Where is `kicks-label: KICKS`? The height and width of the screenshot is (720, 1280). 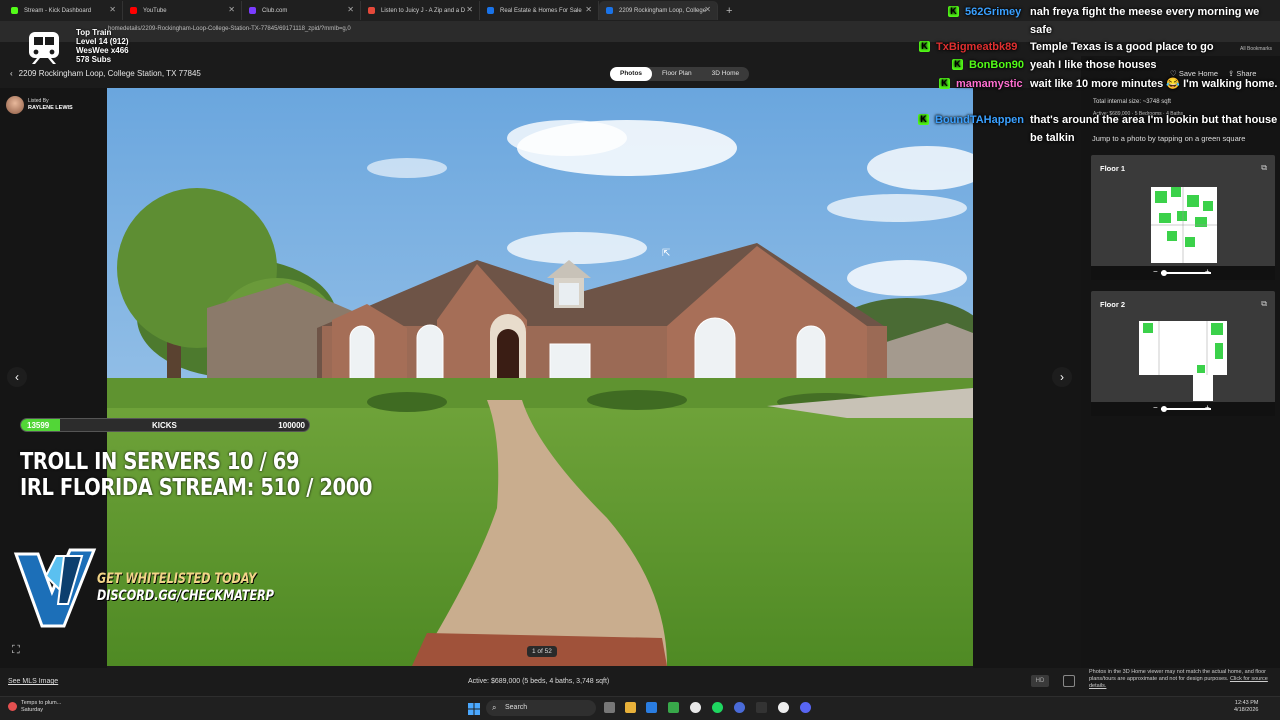
kicks-label: KICKS is located at coordinates (164, 425).